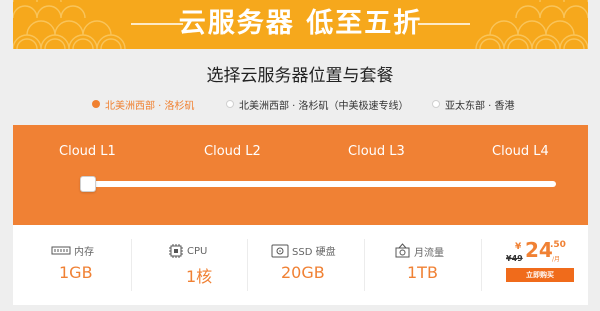  I want to click on spec-title: CPU, so click(197, 251).